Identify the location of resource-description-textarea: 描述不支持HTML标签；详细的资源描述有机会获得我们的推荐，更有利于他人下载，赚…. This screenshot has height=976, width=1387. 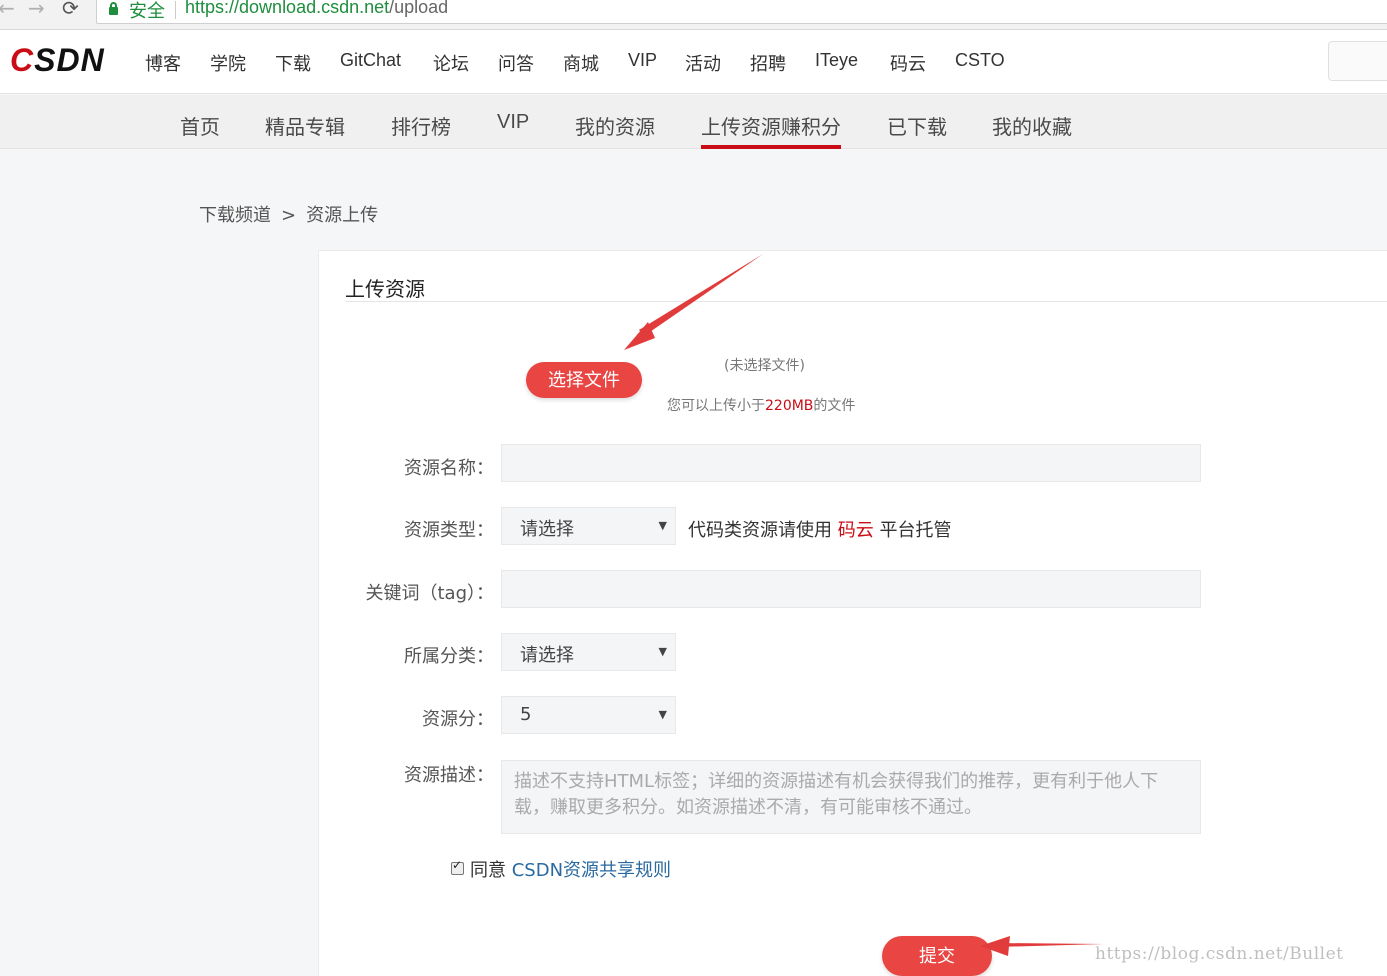
(851, 797).